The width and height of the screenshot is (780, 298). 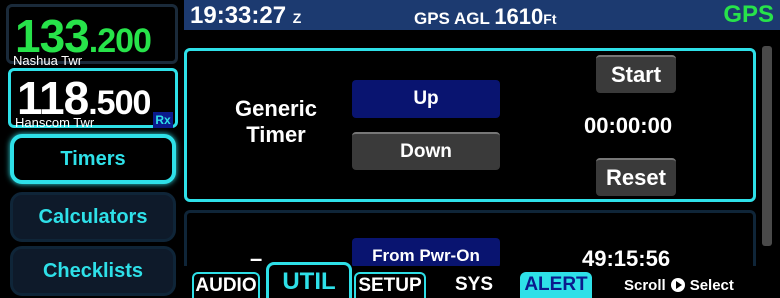 I want to click on sidebar-item-calculators: Calculators, so click(x=93, y=217).